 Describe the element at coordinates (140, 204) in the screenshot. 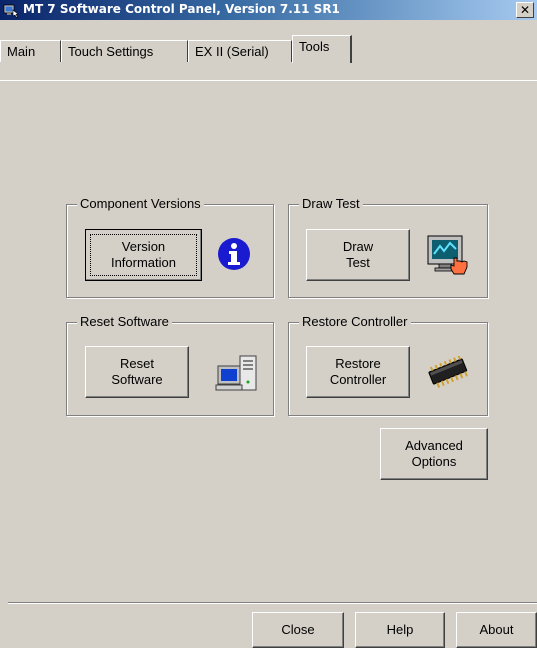

I see `group-label-component-versions: Component Versions` at that location.